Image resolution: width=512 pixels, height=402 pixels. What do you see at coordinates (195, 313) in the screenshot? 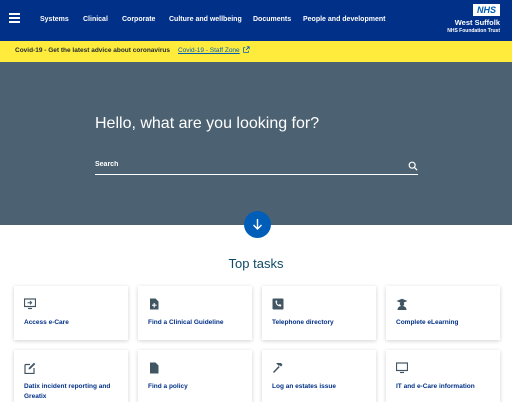
I see `task-card-find-clinical-guideline: Find a Clinical Guideline` at bounding box center [195, 313].